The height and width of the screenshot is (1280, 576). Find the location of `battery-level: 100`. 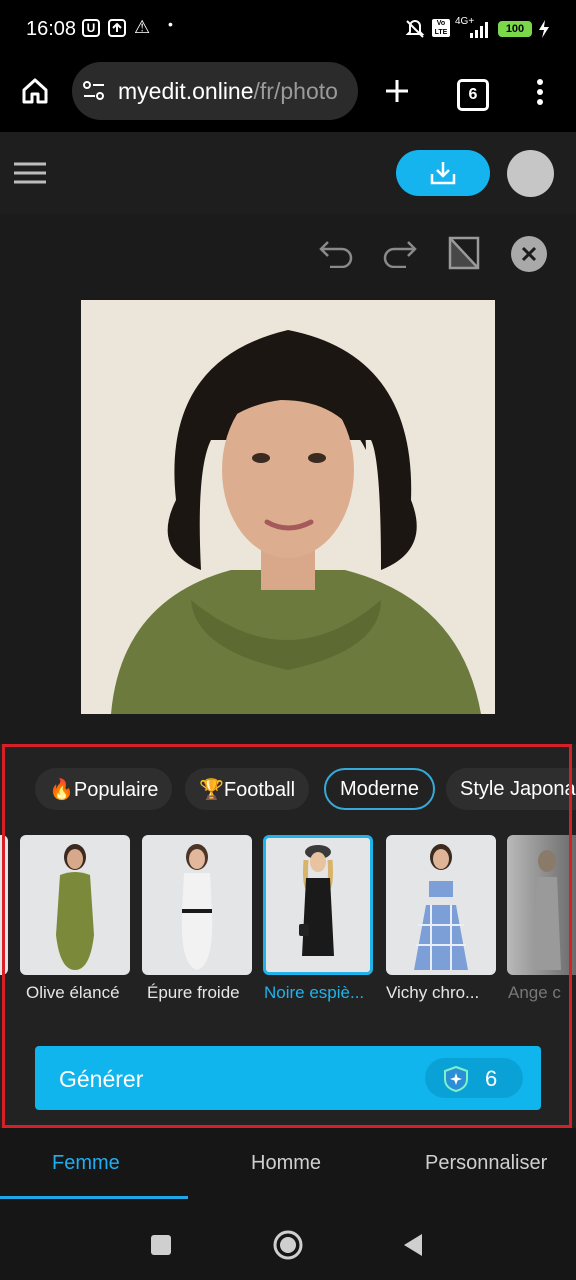

battery-level: 100 is located at coordinates (515, 29).